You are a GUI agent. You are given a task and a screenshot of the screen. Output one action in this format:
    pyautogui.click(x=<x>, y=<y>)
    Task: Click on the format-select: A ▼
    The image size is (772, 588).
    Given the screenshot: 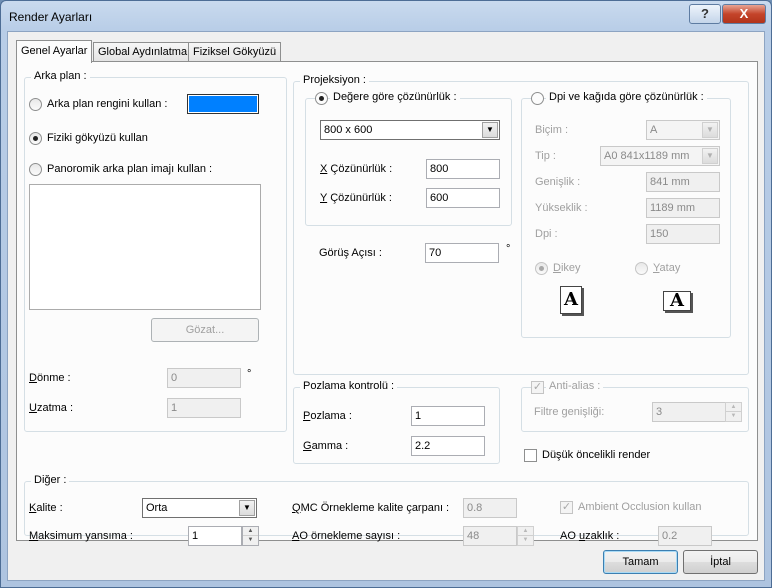 What is the action you would take?
    pyautogui.click(x=683, y=130)
    